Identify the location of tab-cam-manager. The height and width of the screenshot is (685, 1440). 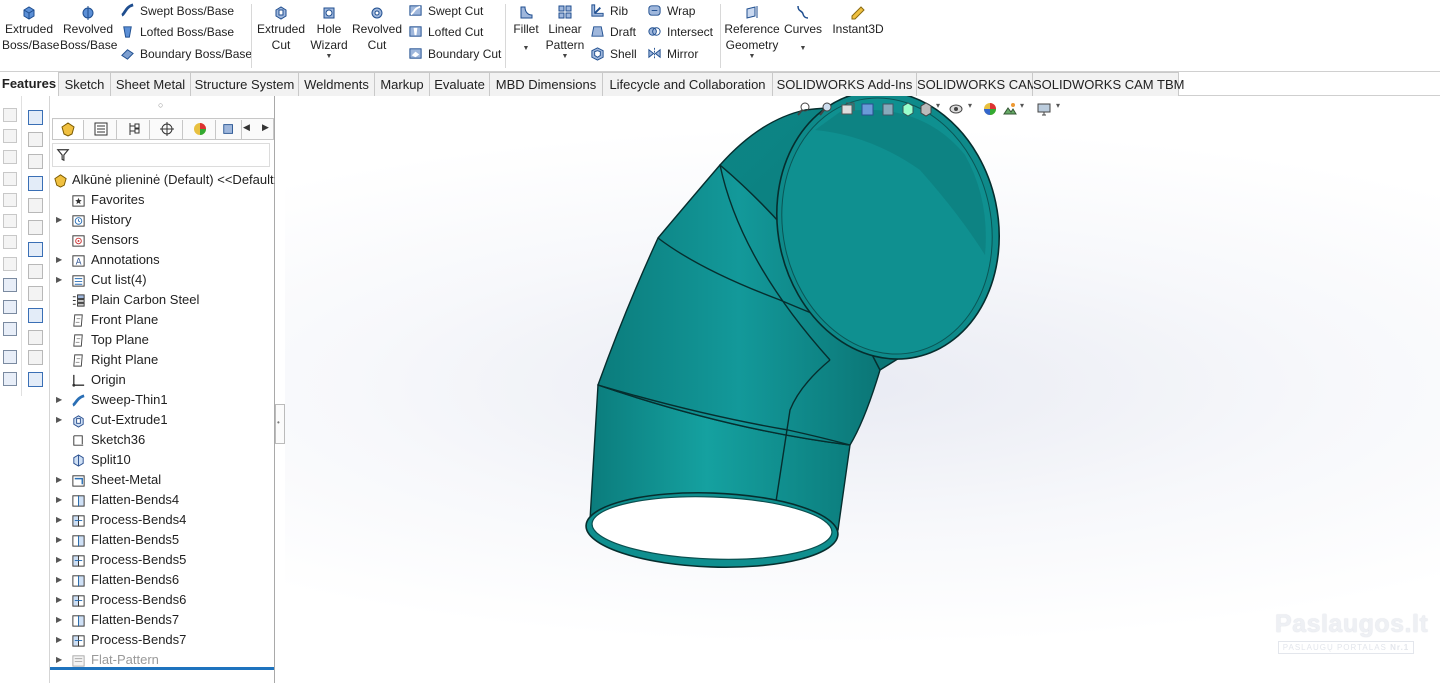
(230, 129).